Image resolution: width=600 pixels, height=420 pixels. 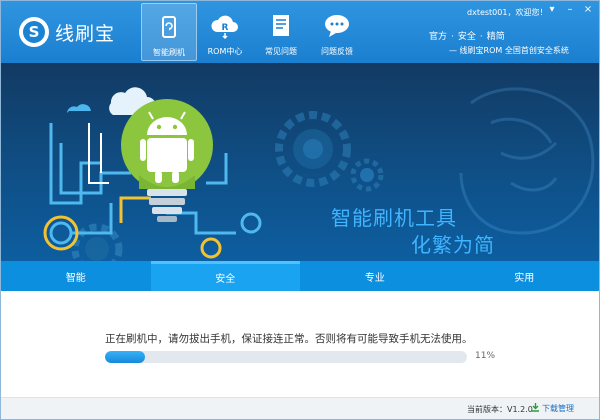 I want to click on link-safe: 安全, so click(x=467, y=37).